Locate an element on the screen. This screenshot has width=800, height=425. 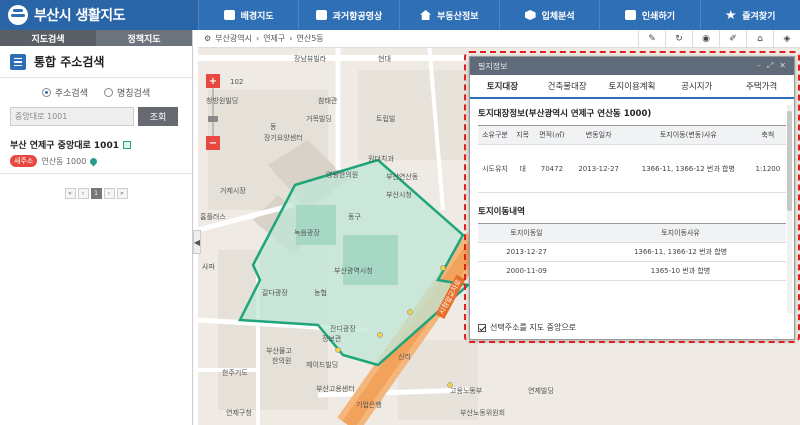
radio-selected-icon is located at coordinates (46, 92).